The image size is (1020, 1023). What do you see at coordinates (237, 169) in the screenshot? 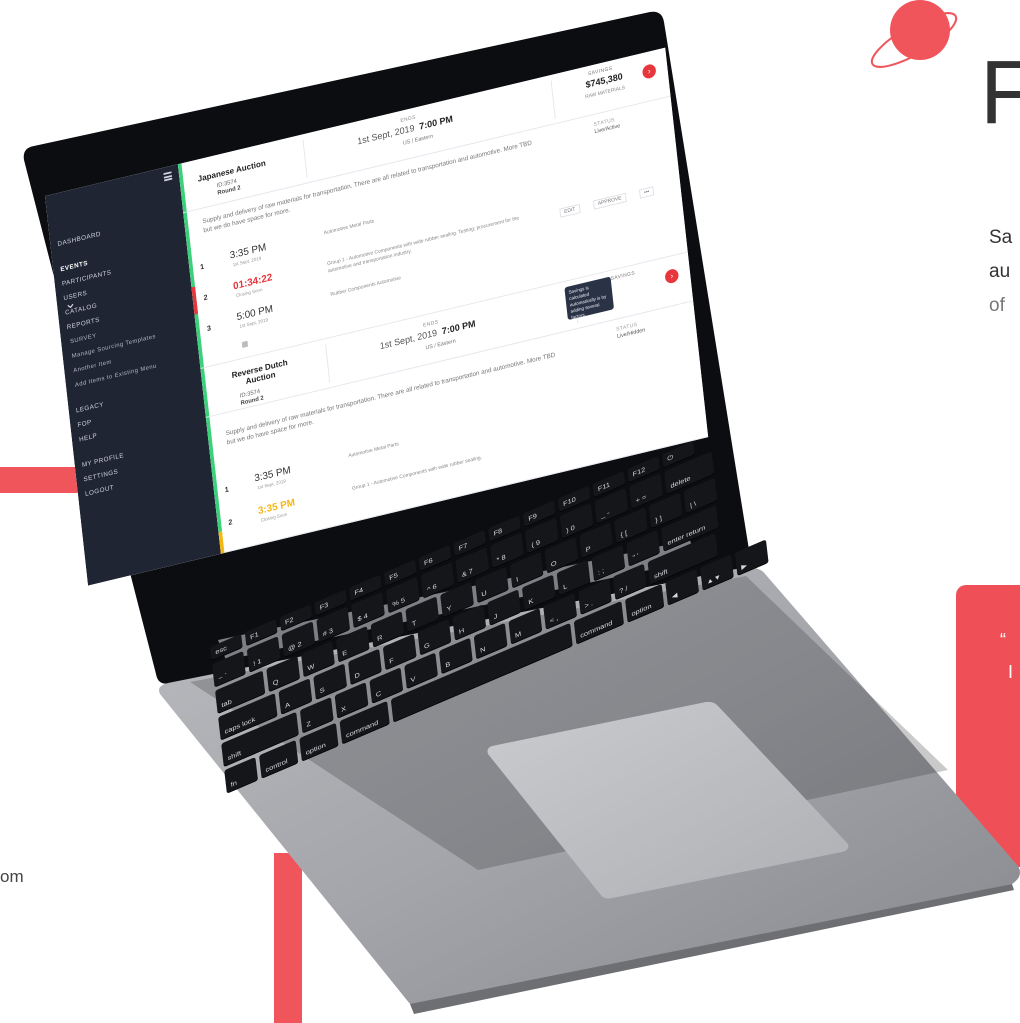
I see `event-title: Japanese Auction` at bounding box center [237, 169].